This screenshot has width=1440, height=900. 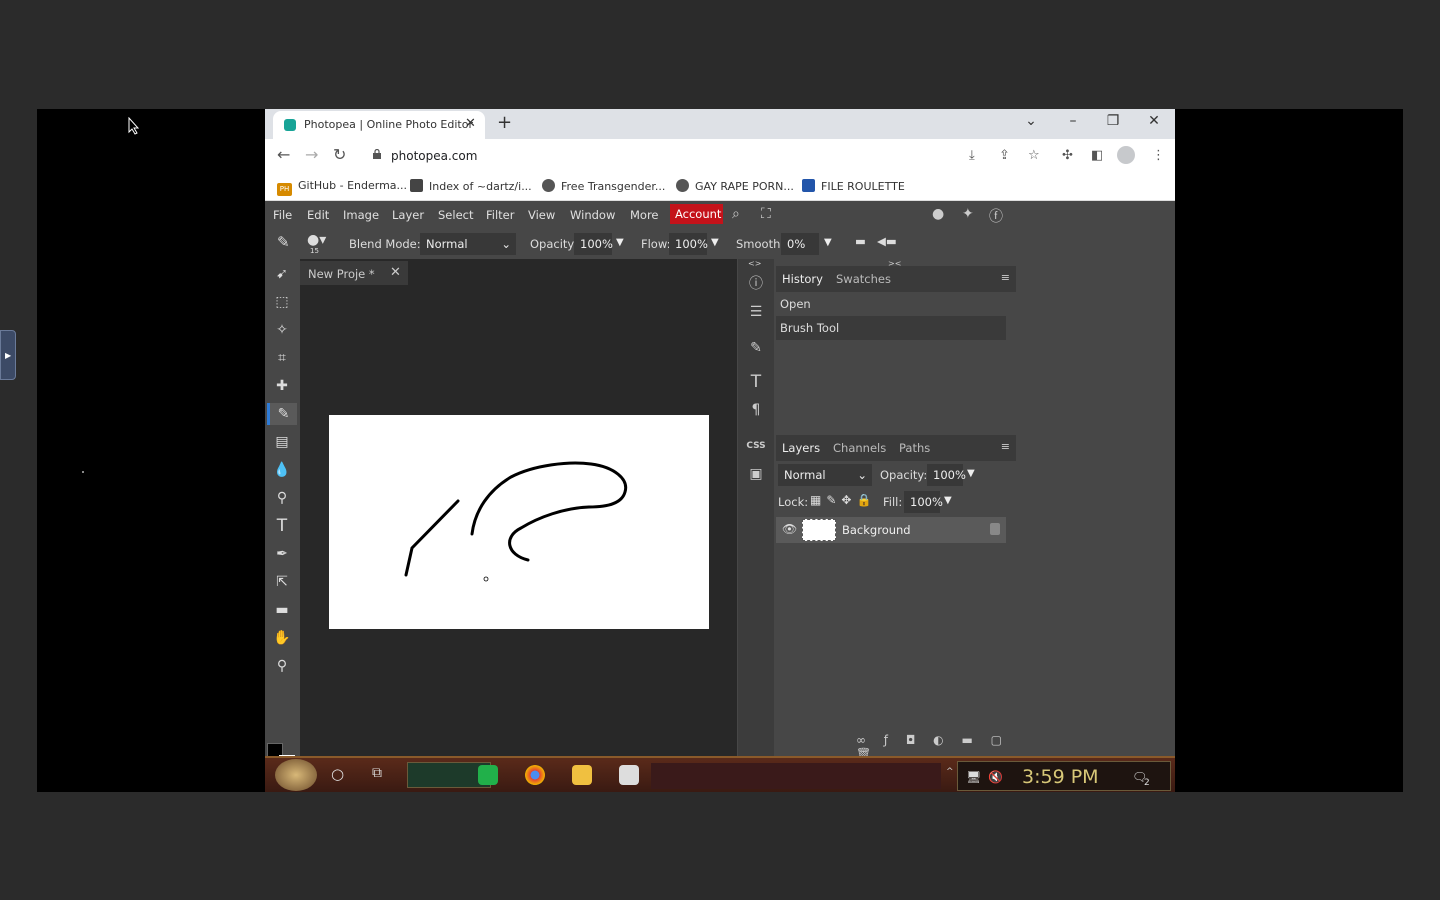 What do you see at coordinates (756, 348) in the screenshot?
I see `brush-panel-icon: ✎` at bounding box center [756, 348].